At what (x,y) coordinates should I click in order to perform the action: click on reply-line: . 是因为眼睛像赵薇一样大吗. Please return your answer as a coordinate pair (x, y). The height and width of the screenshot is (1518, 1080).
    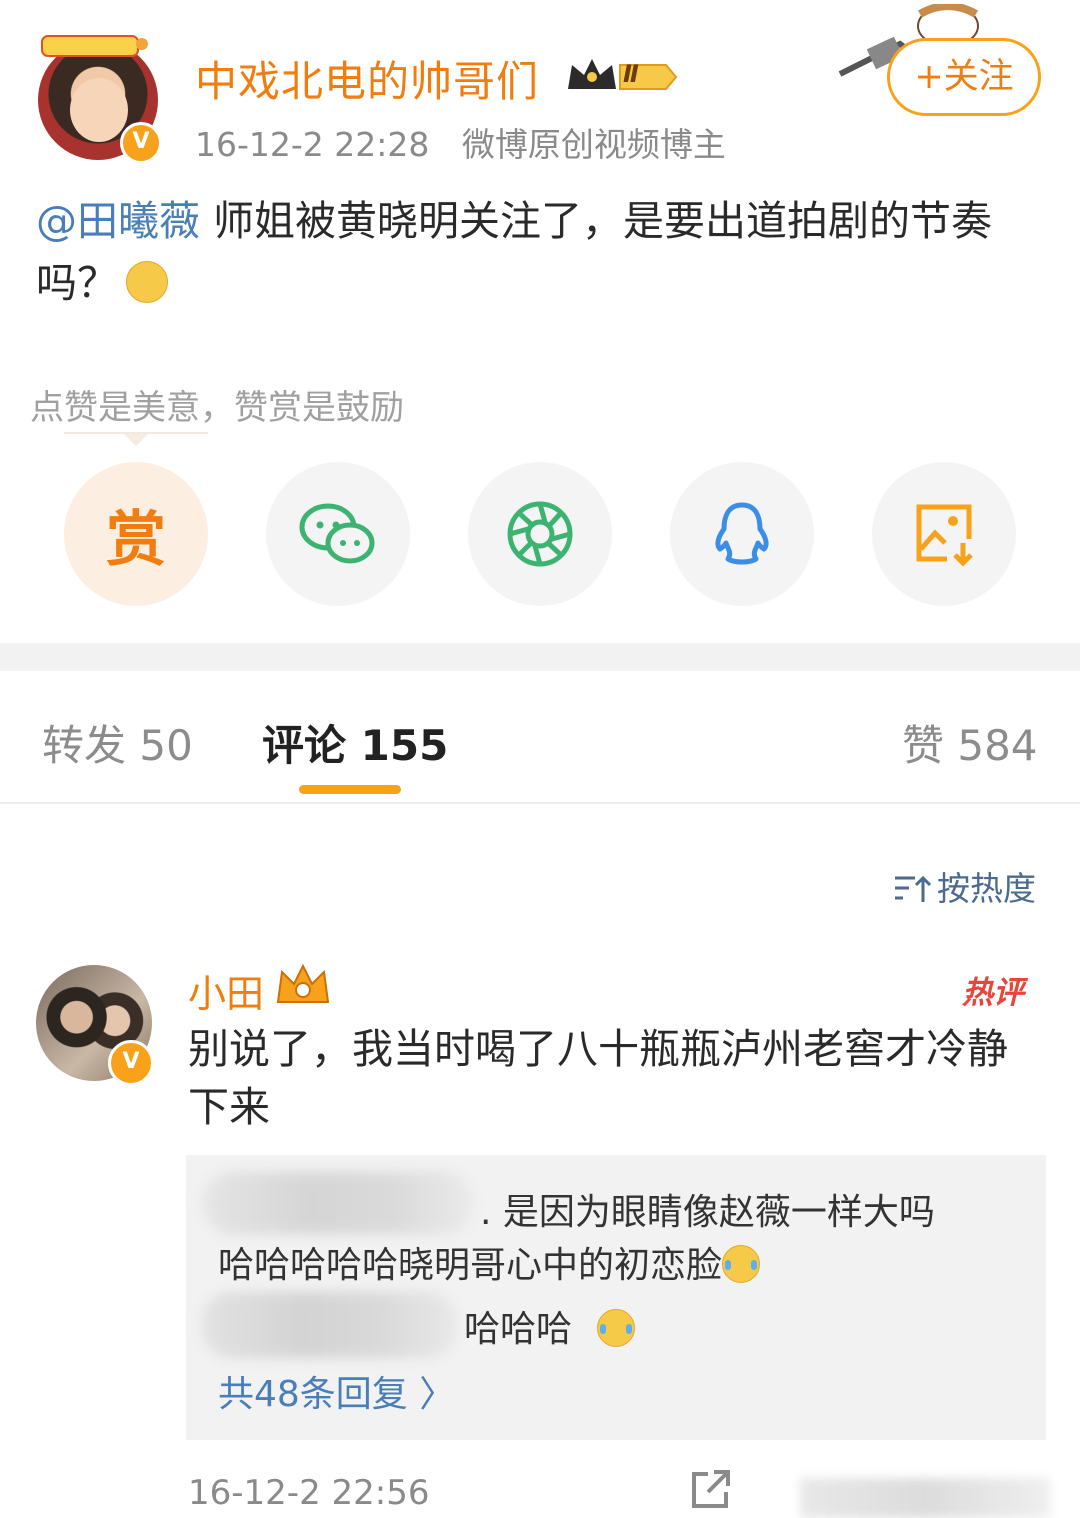
    Looking at the image, I should click on (707, 1212).